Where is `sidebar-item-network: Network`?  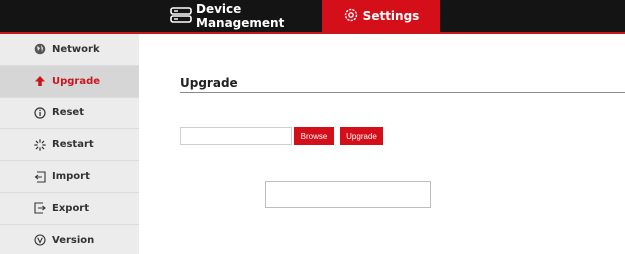 sidebar-item-network: Network is located at coordinates (69, 50).